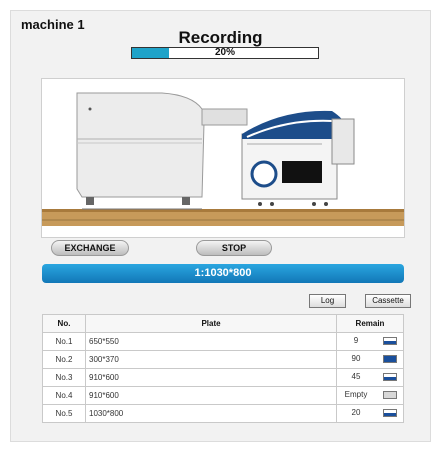  I want to click on col-plate-header: Plate, so click(211, 323).